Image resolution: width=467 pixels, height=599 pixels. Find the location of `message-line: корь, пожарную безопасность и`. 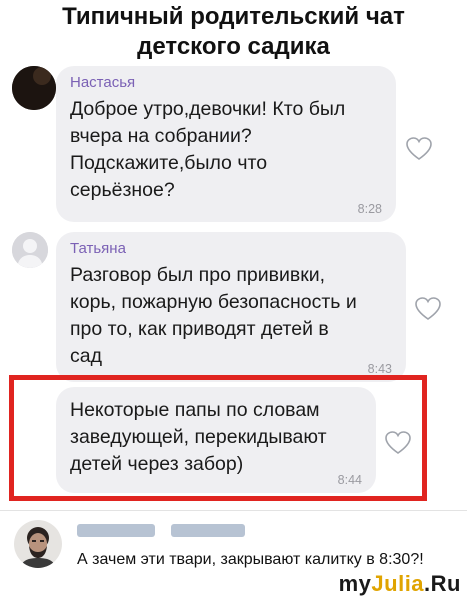

message-line: корь, пожарную безопасность и is located at coordinates (213, 302).